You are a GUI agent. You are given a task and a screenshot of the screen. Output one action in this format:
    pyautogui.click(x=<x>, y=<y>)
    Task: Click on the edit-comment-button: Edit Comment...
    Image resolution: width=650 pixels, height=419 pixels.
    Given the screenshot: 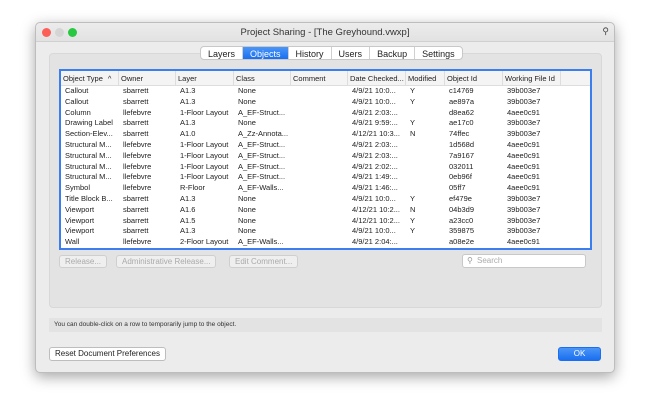 What is the action you would take?
    pyautogui.click(x=264, y=261)
    